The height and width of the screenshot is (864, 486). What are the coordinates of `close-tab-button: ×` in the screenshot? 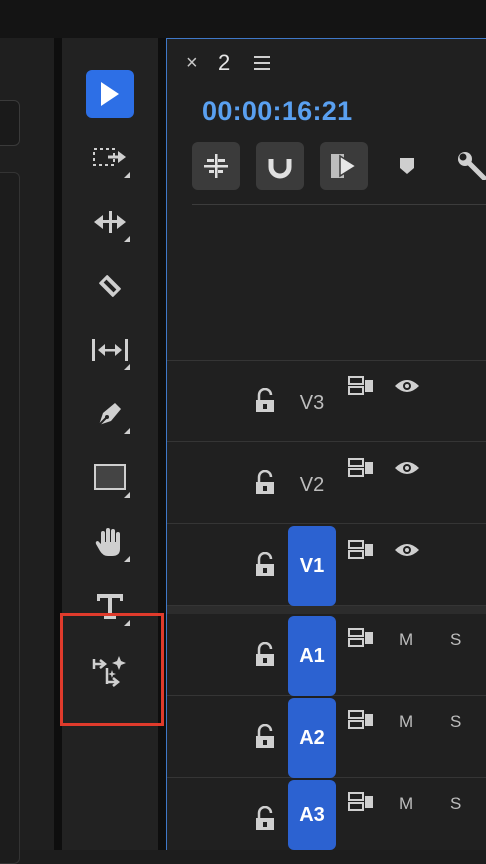 It's located at (192, 63).